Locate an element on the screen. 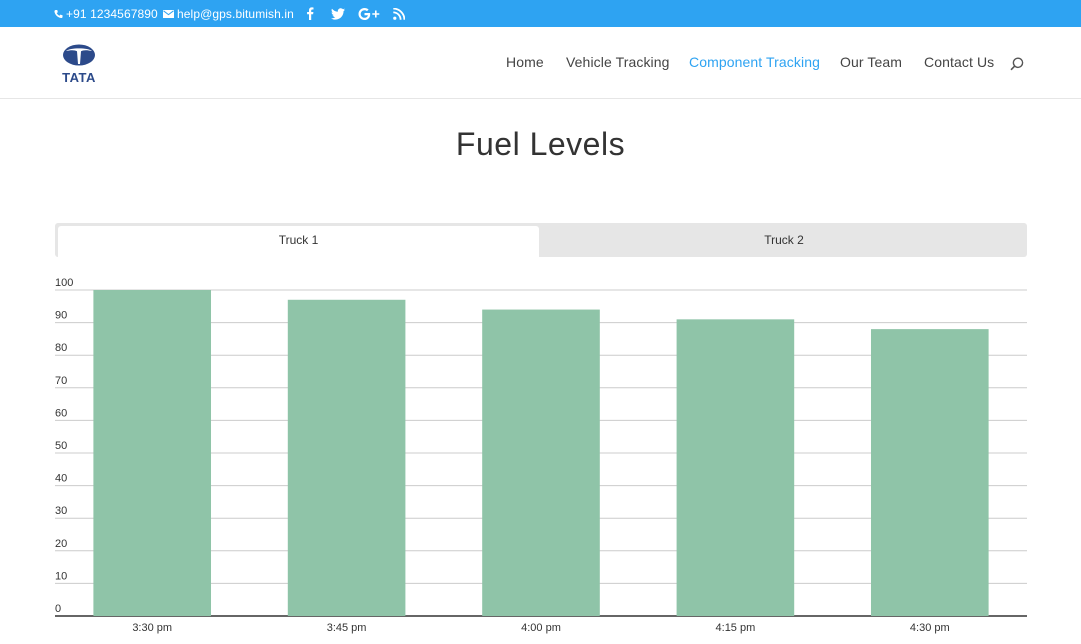 This screenshot has width=1081, height=644. rss-link is located at coordinates (399, 13).